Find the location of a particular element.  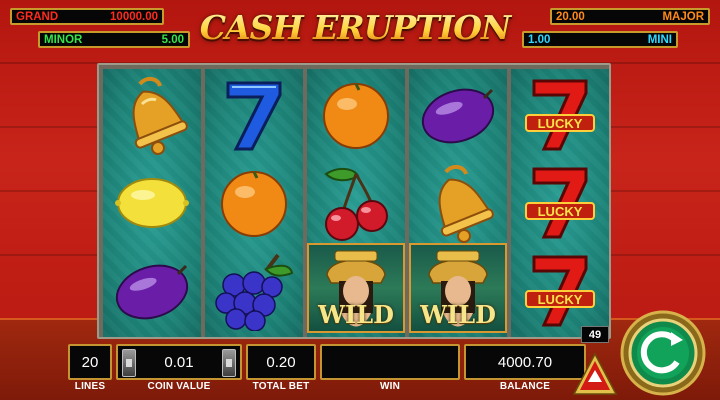

jackpot-major-label: MAJOR is located at coordinates (683, 16).